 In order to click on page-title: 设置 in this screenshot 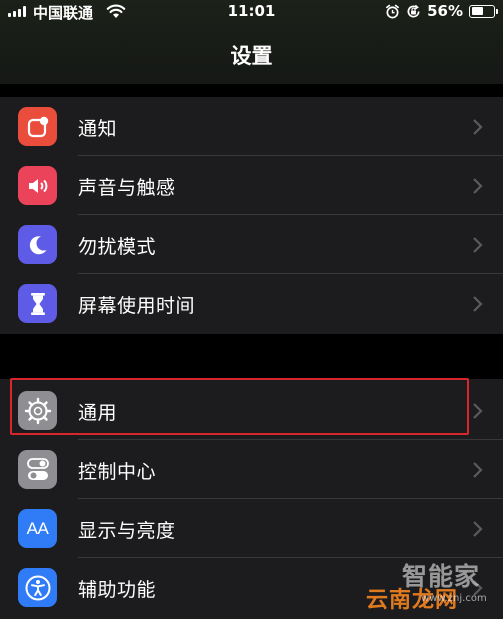, I will do `click(251, 56)`.